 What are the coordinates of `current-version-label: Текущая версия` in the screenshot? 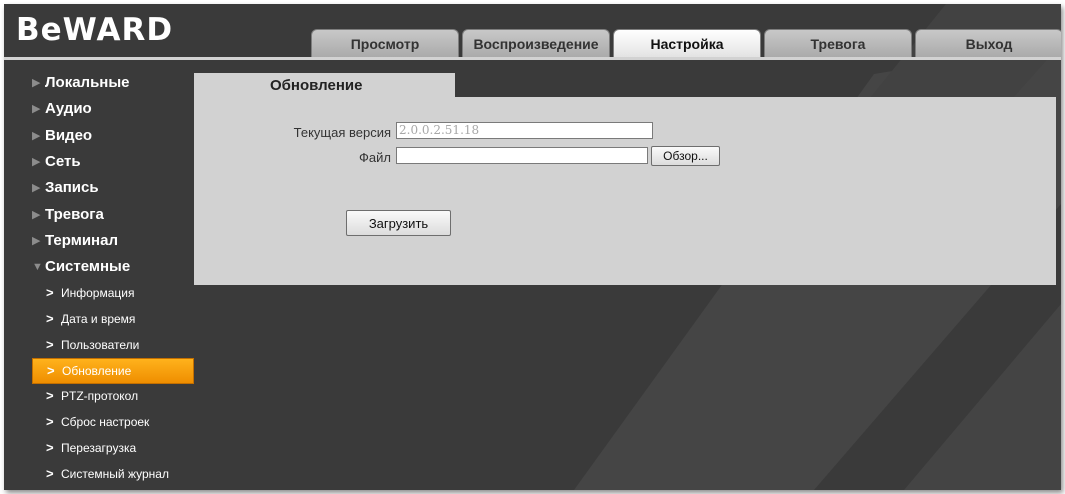 It's located at (342, 132).